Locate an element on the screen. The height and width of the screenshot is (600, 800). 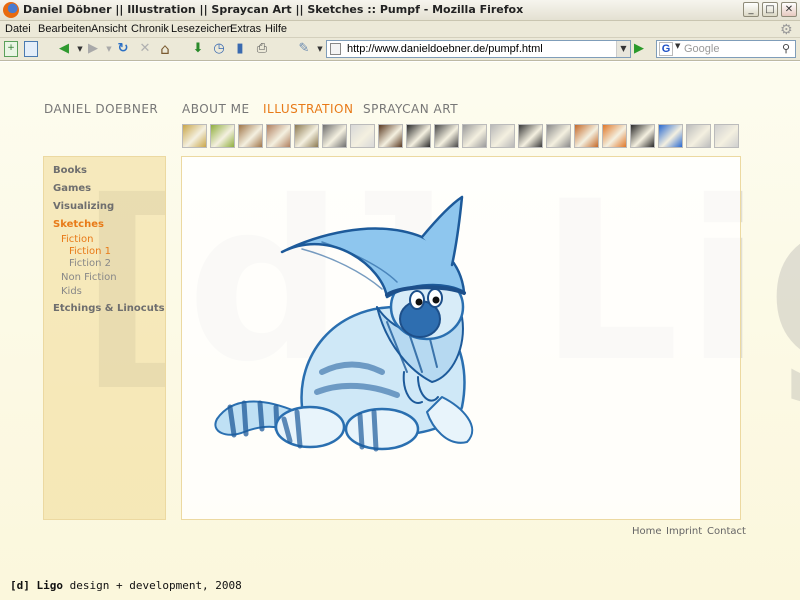
minimize-button: _ is located at coordinates (751, 9).